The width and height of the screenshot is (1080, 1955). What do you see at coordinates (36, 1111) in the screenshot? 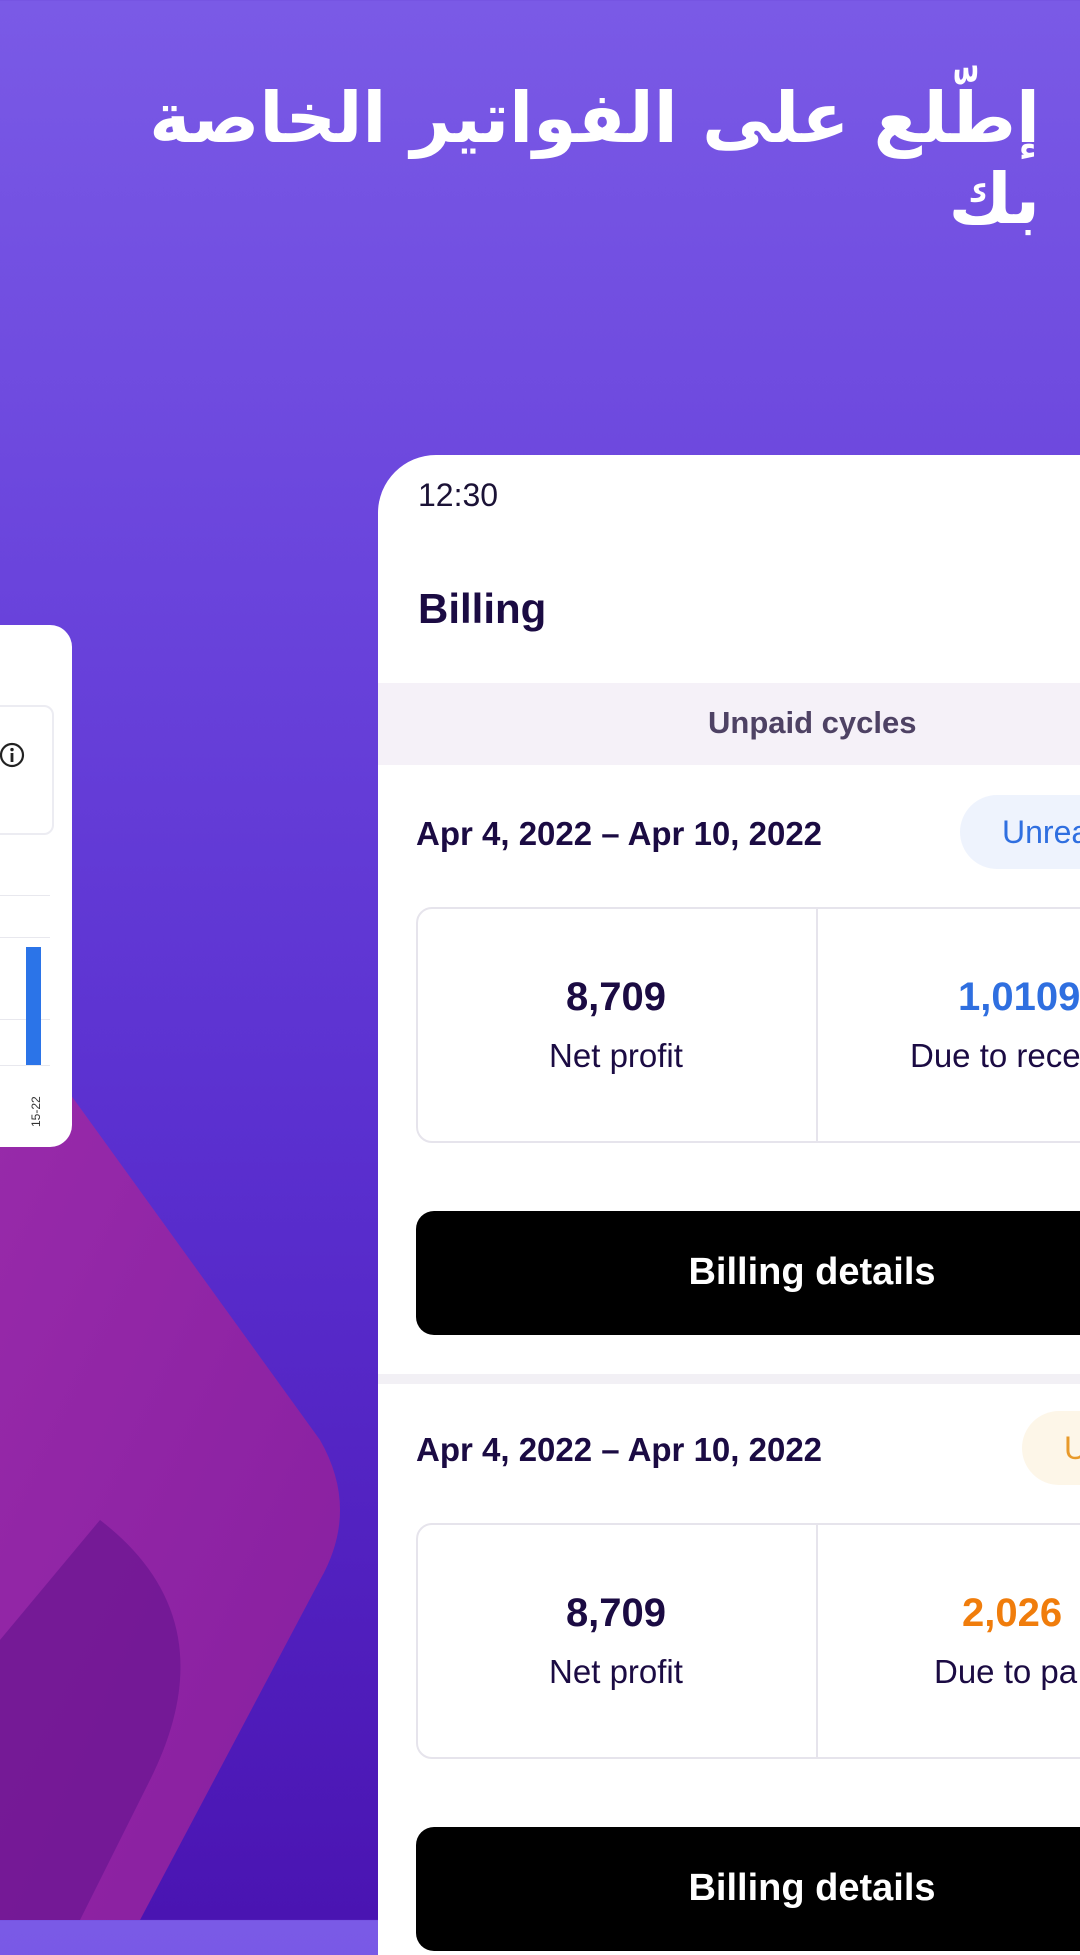
I see `x-tick-label: 15-22` at bounding box center [36, 1111].